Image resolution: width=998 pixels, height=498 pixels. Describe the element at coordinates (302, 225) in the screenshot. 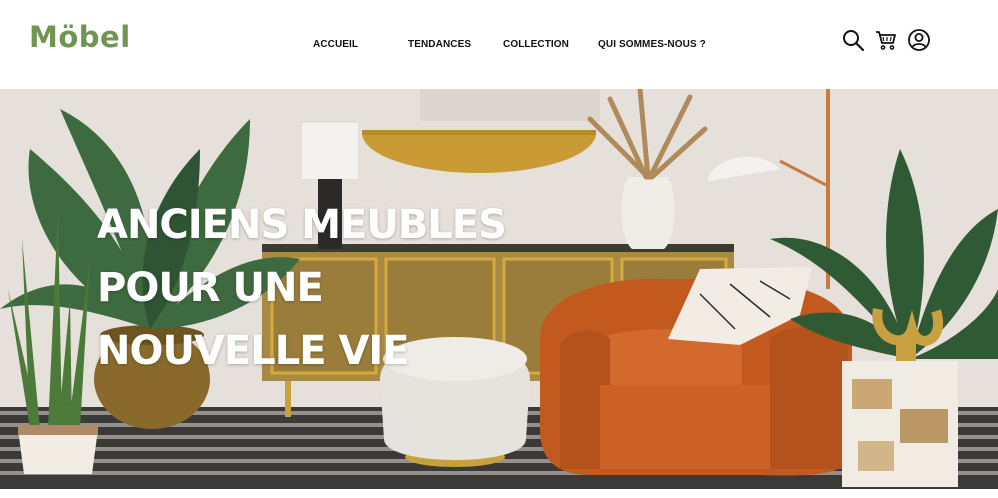

I see `hero-headline-line: ANCIENS MEUBLES` at that location.